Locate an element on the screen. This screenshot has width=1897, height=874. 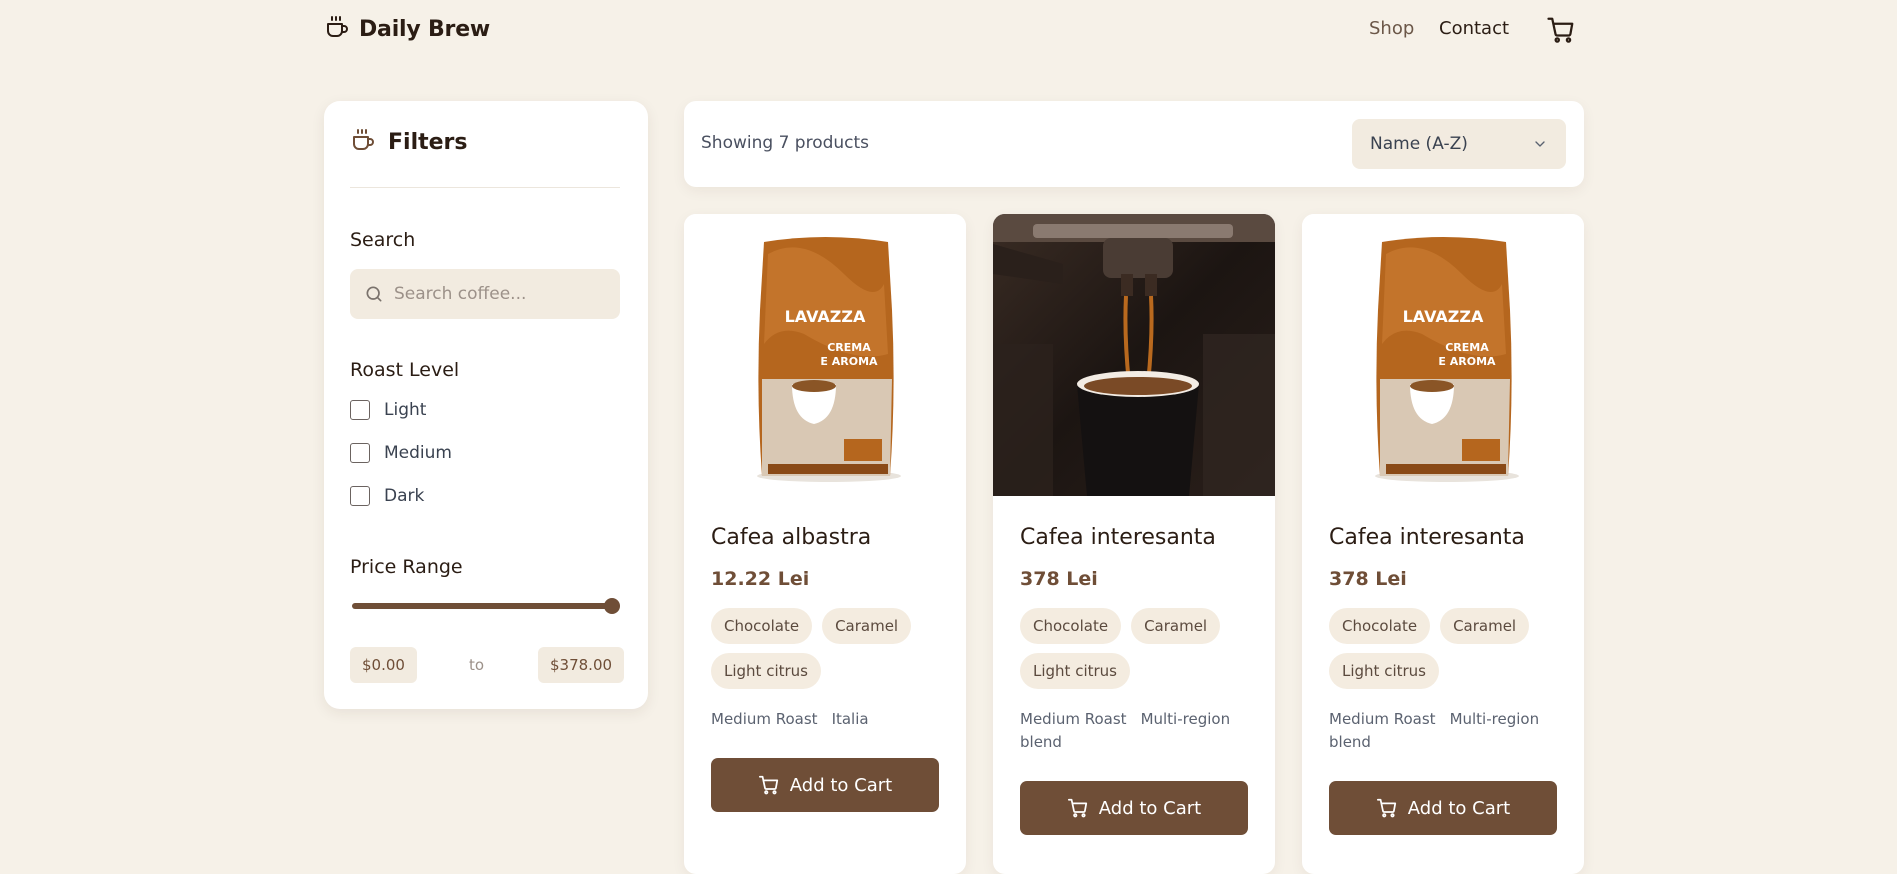
roast-option-label: Dark is located at coordinates (404, 496).